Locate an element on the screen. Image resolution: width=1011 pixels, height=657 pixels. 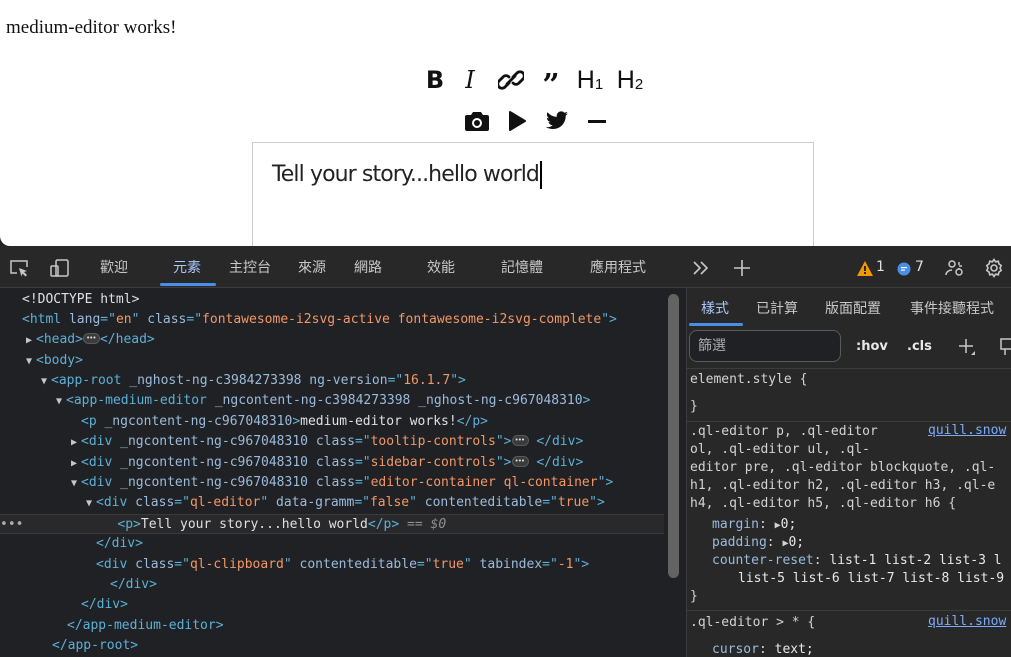
h1-button: H1 is located at coordinates (590, 80).